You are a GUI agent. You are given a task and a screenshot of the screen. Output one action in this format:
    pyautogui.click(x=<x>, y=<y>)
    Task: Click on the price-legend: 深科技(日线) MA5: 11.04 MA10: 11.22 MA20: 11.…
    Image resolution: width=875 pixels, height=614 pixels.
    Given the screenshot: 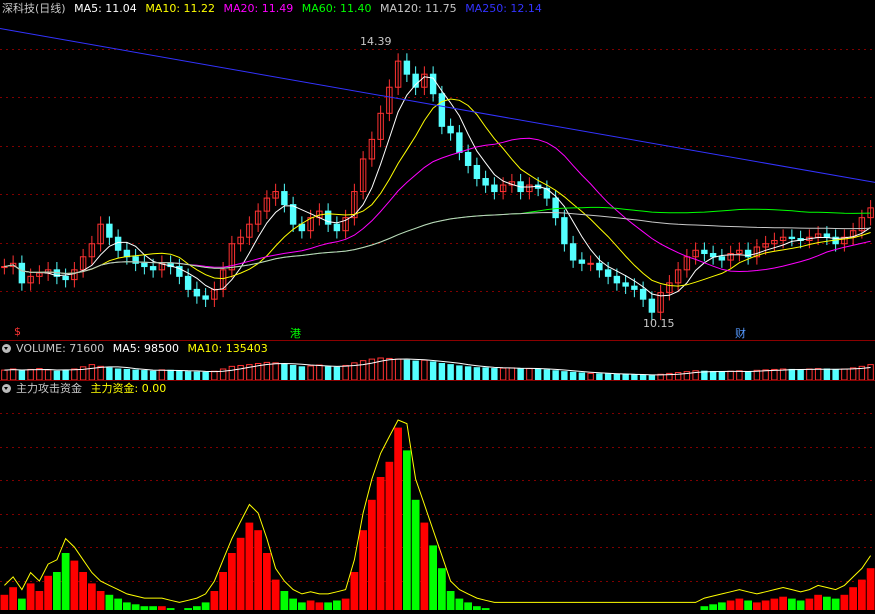 What is the action you would take?
    pyautogui.click(x=274, y=9)
    